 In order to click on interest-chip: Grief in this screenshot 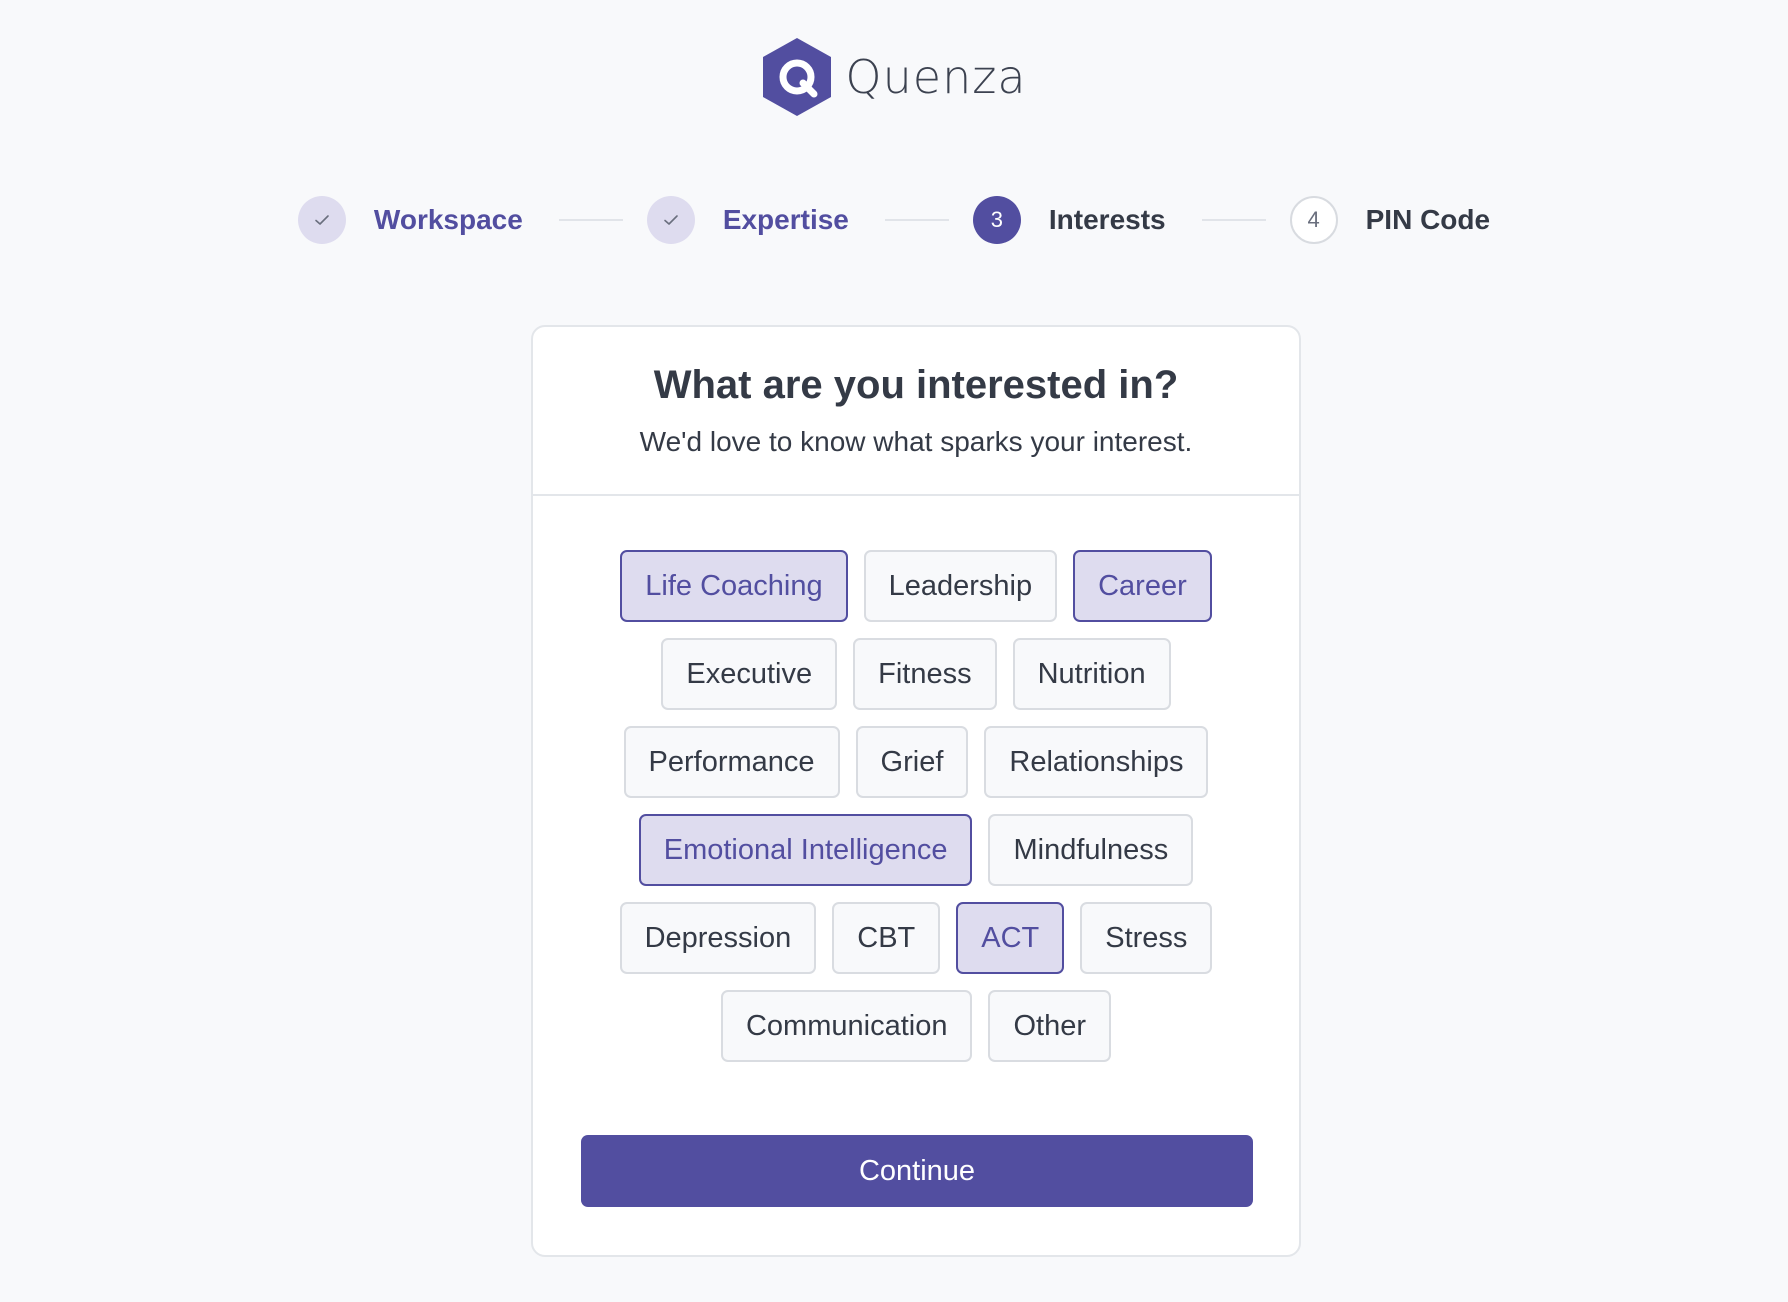, I will do `click(912, 762)`.